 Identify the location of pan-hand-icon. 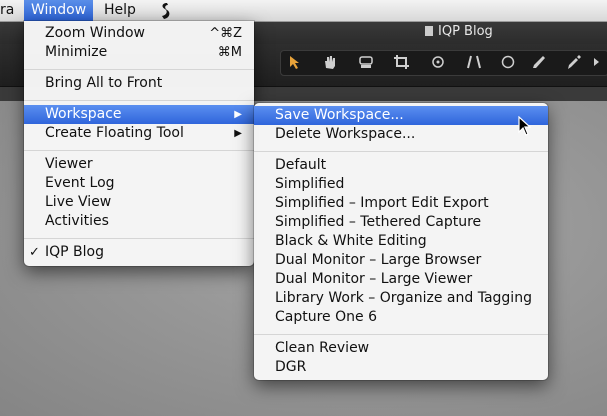
(330, 62).